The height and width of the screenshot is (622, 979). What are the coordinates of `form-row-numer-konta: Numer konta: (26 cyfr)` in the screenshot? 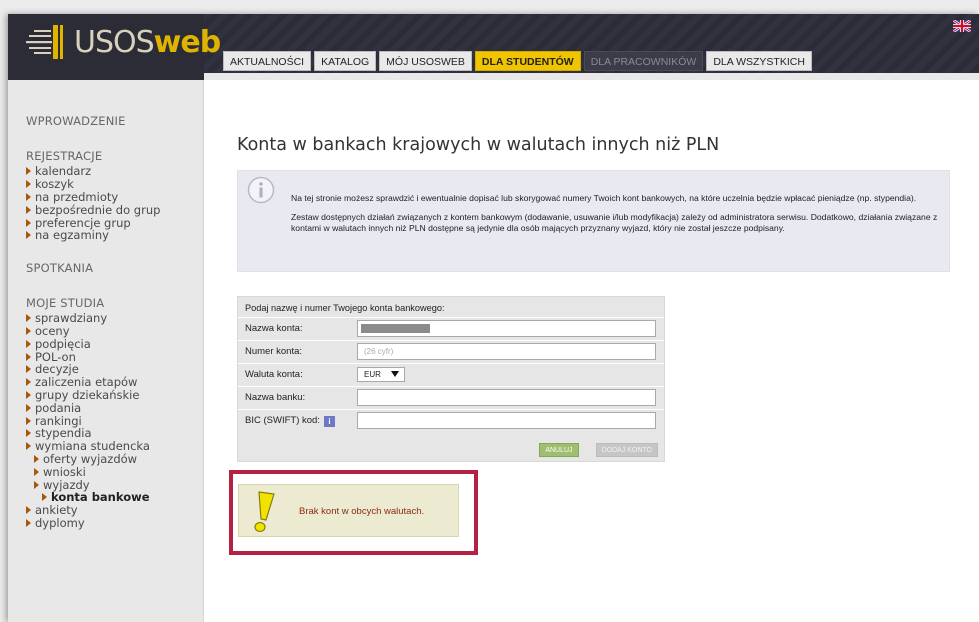 It's located at (451, 350).